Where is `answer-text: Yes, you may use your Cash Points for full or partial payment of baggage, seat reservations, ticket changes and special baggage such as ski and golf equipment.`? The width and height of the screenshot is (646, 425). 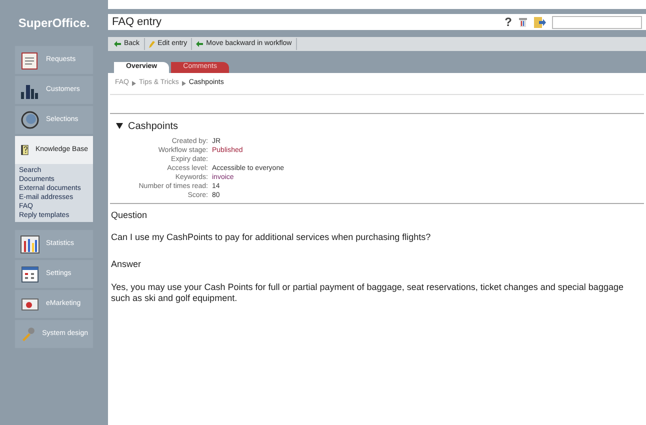
answer-text: Yes, you may use your Cash Points for full or partial payment of baggage, seat reservations, ticket changes and special baggage such as ski and golf equipment. is located at coordinates (367, 293).